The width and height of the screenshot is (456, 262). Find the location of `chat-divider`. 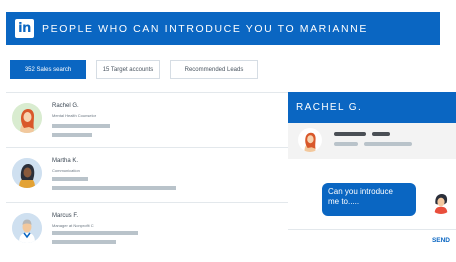

chat-divider is located at coordinates (372, 229).